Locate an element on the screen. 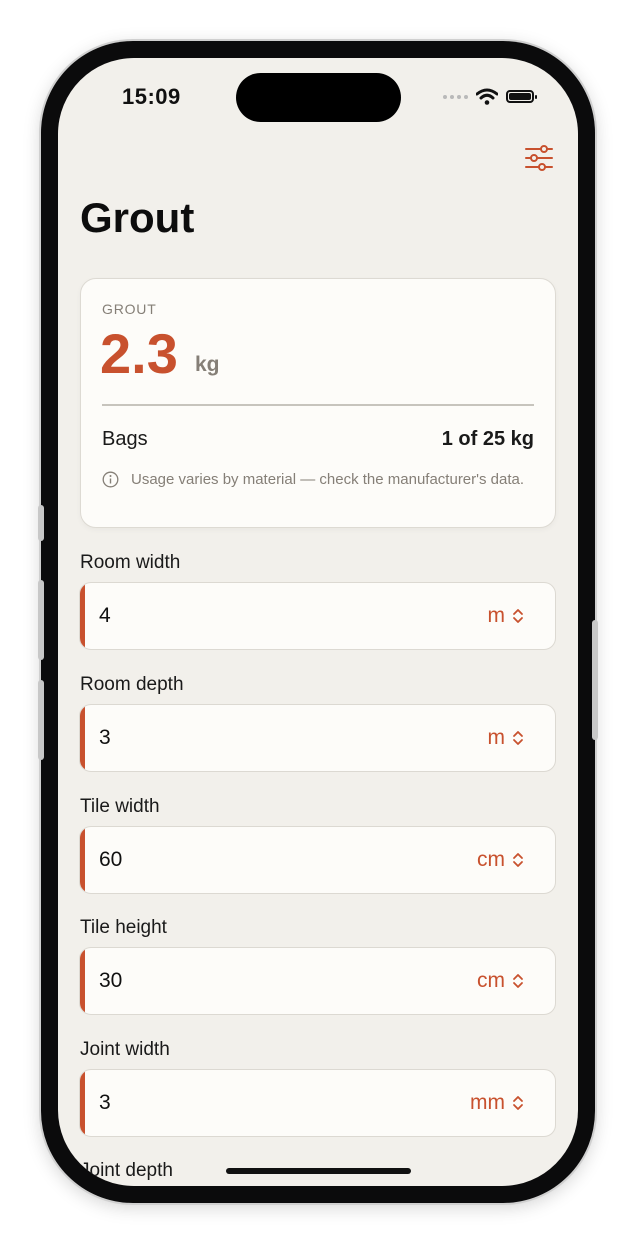 The height and width of the screenshot is (1243, 636). result-divider is located at coordinates (318, 405).